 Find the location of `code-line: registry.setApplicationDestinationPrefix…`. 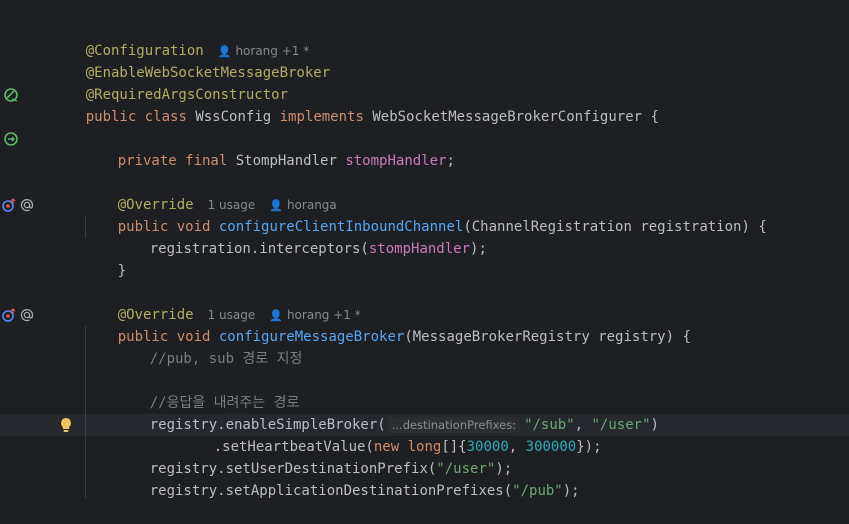

code-line: registry.setApplicationDestinationPrefix… is located at coordinates (482, 478).